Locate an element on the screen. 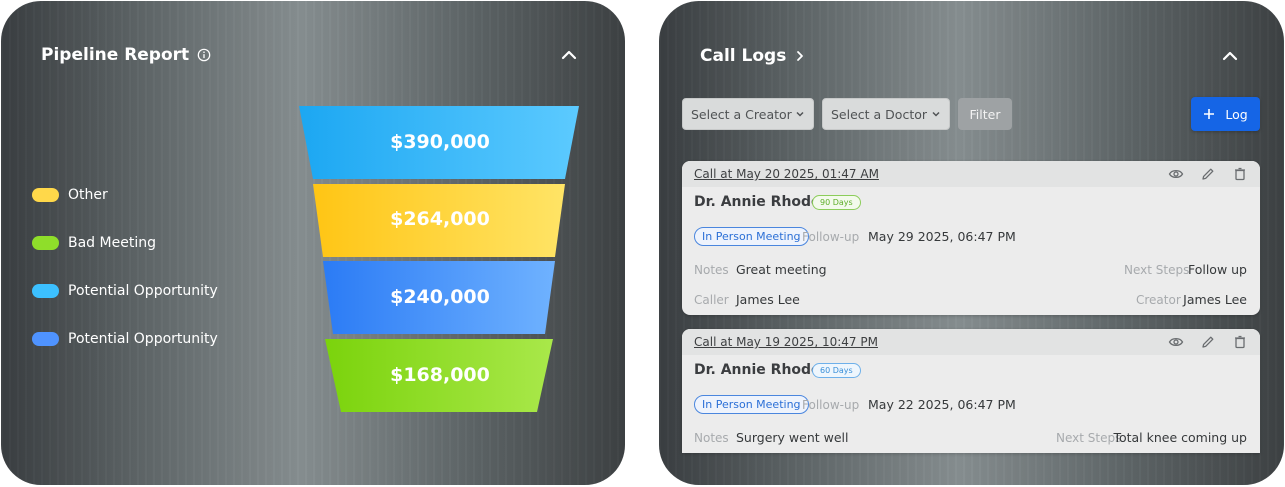  info-icon is located at coordinates (204, 55).